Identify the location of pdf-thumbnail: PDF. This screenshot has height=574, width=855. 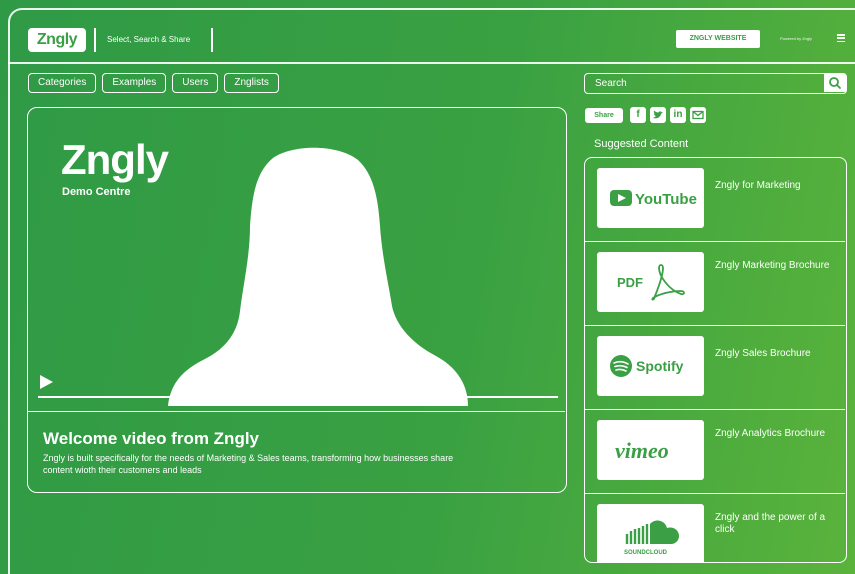
(650, 282).